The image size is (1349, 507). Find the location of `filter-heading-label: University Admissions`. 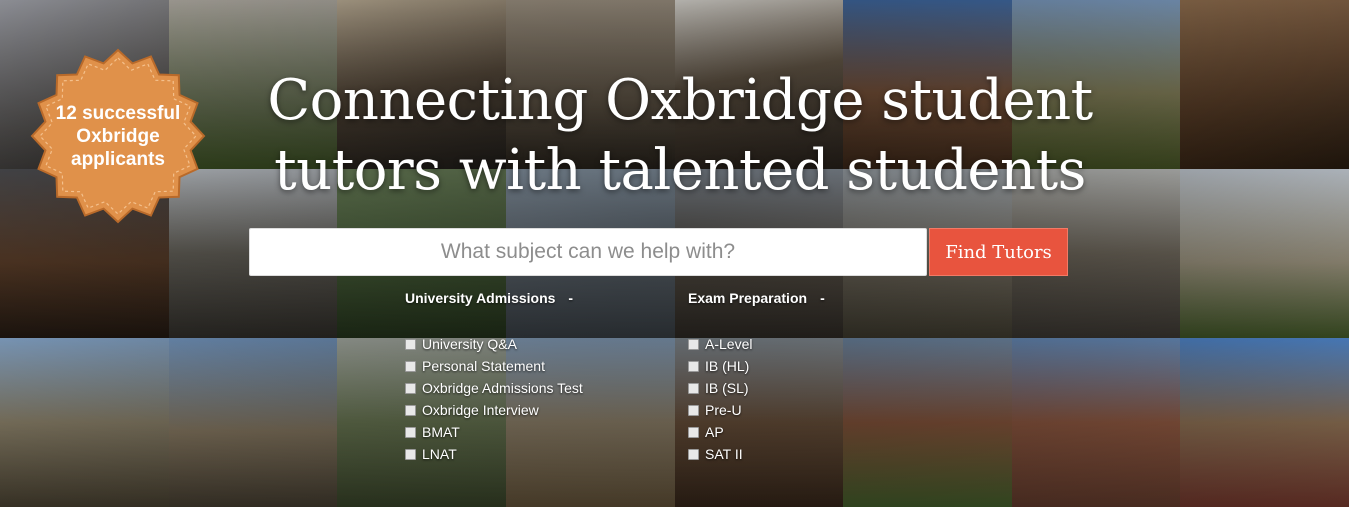

filter-heading-label: University Admissions is located at coordinates (480, 298).